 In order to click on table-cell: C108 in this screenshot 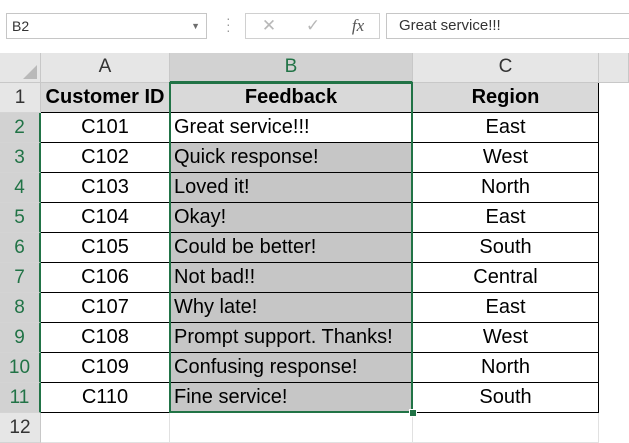, I will do `click(105, 338)`.